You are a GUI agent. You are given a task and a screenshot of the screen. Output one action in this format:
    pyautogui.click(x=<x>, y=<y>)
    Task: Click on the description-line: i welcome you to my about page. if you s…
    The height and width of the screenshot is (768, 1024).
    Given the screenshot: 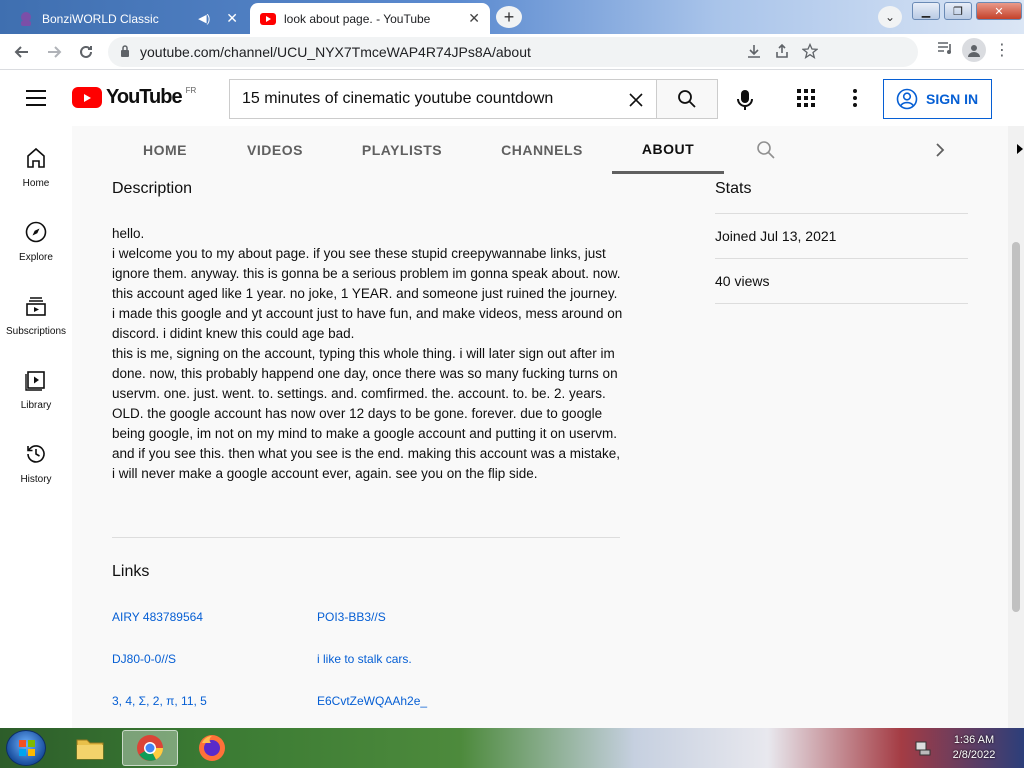 What is the action you would take?
    pyautogui.click(x=367, y=293)
    